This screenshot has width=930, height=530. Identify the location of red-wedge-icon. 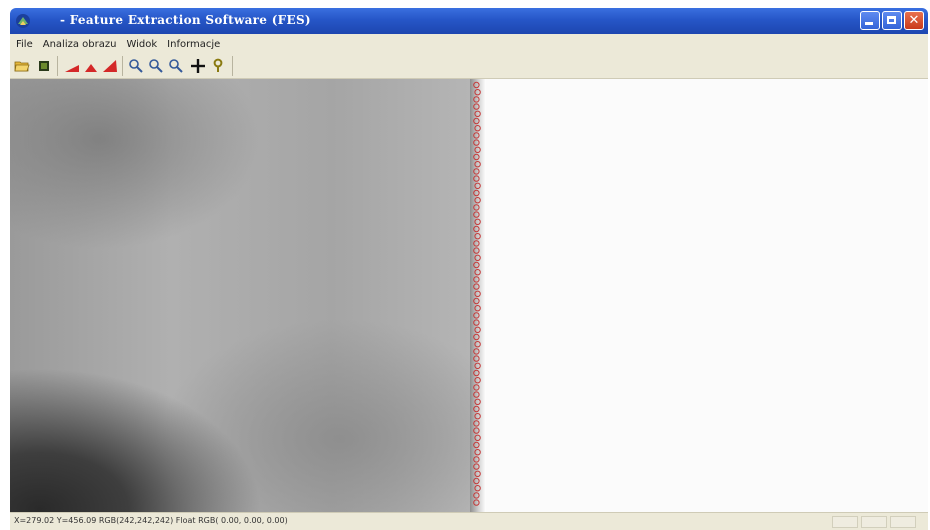
(72, 66).